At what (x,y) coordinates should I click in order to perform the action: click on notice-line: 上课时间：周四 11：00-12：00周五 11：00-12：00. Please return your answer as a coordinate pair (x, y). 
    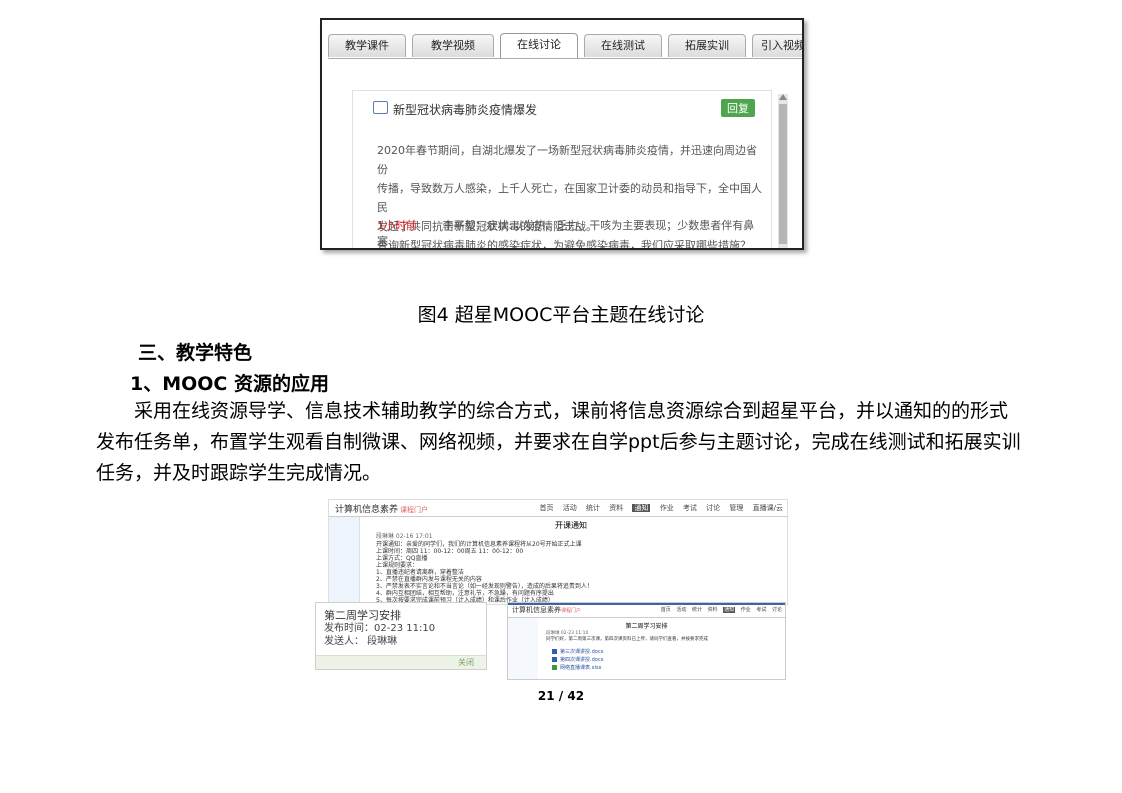
    Looking at the image, I should click on (450, 551).